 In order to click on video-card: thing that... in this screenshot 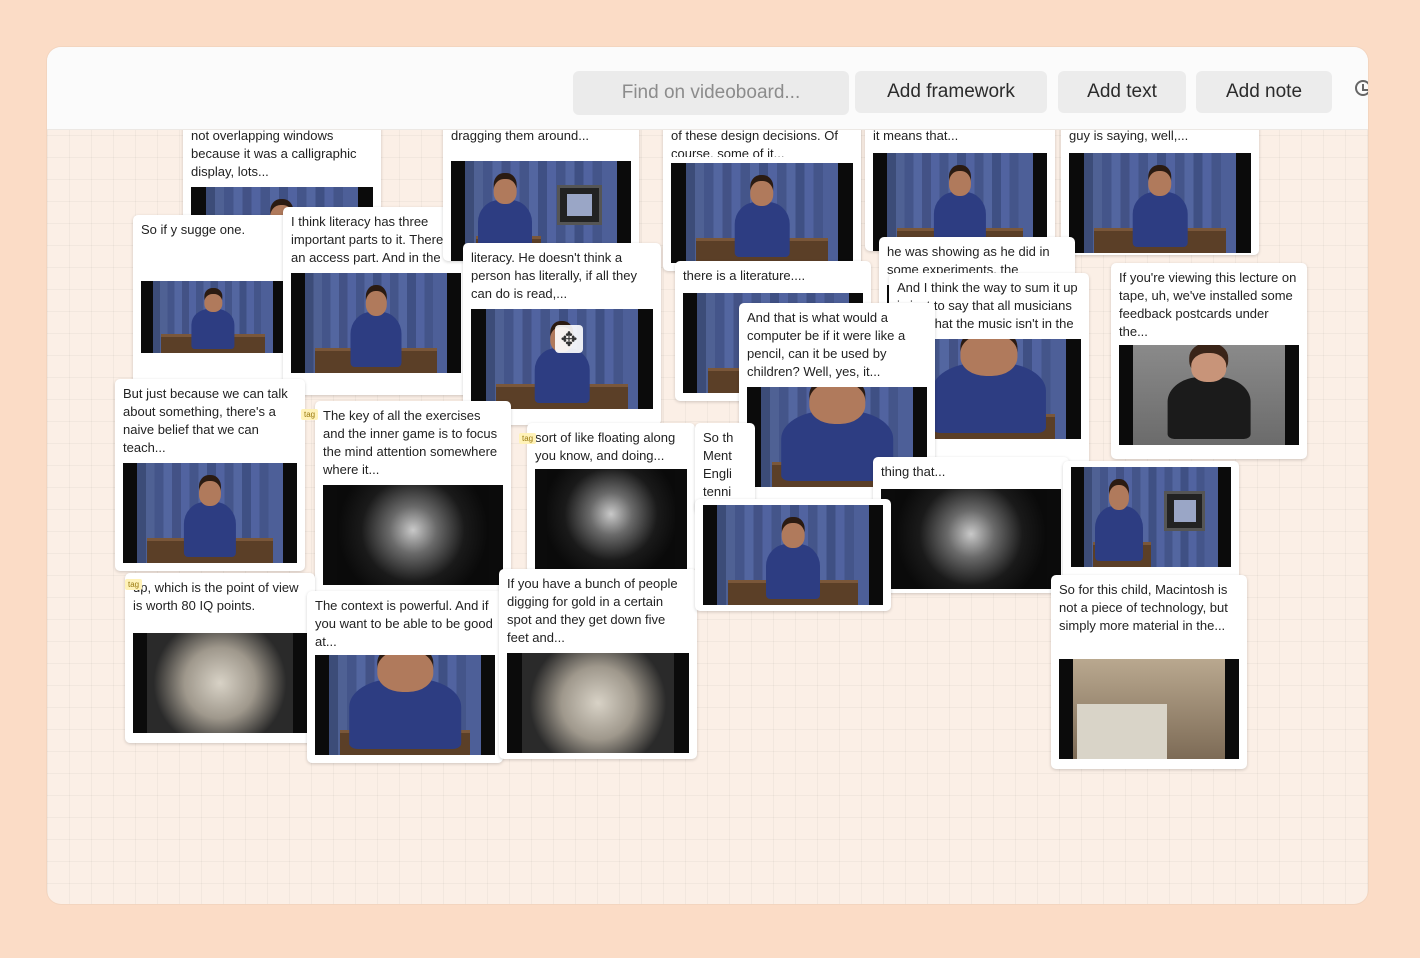, I will do `click(971, 525)`.